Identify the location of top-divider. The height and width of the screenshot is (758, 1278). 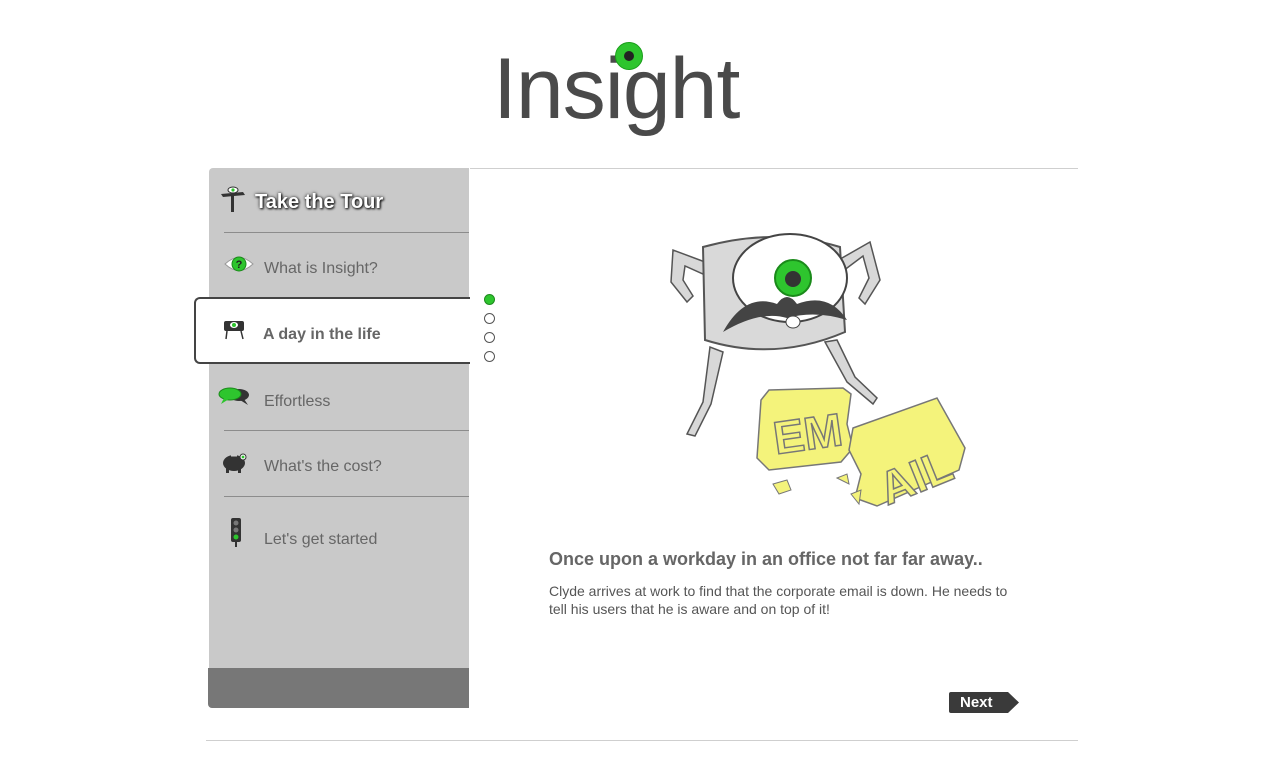
(774, 168).